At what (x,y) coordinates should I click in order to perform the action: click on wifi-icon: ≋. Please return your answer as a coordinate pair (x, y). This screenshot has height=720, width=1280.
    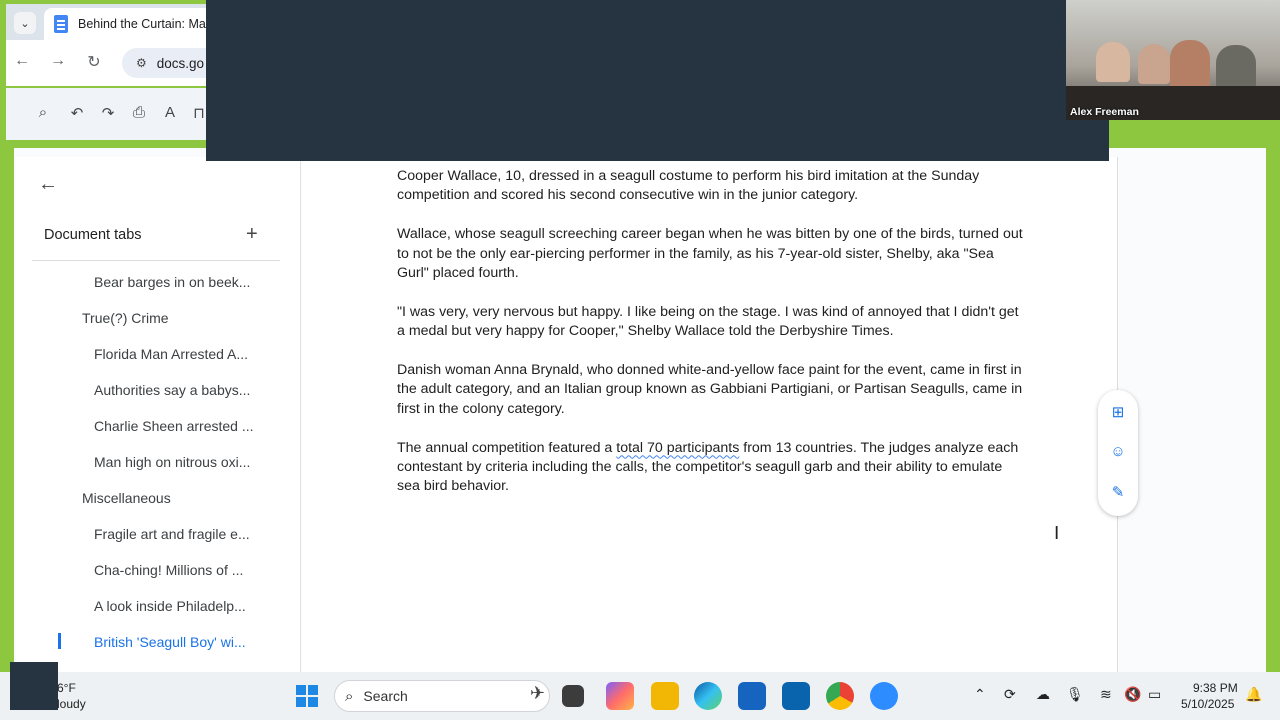
    Looking at the image, I should click on (1106, 694).